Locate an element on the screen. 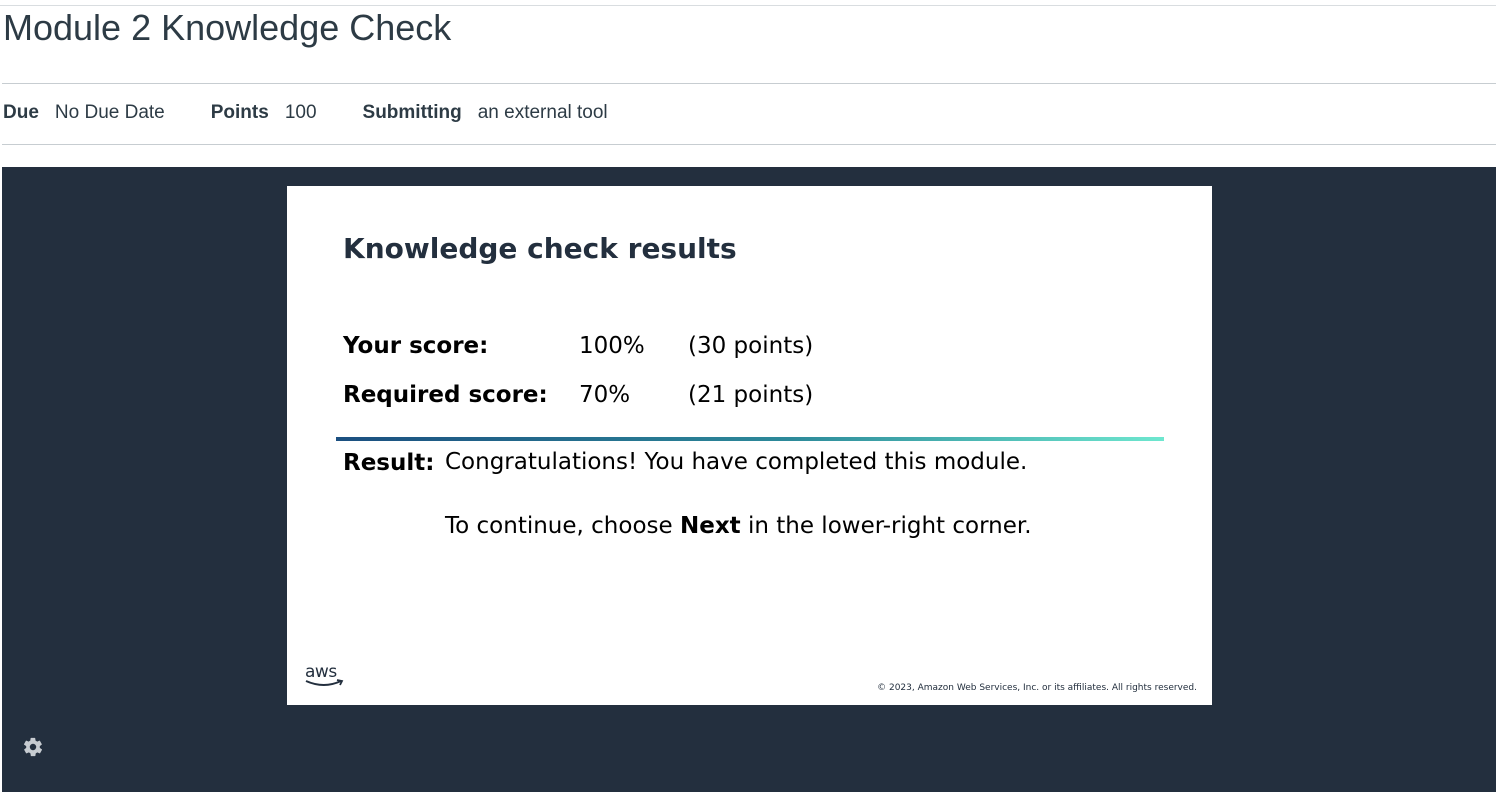 The width and height of the screenshot is (1496, 792). due-label: Due is located at coordinates (21, 112).